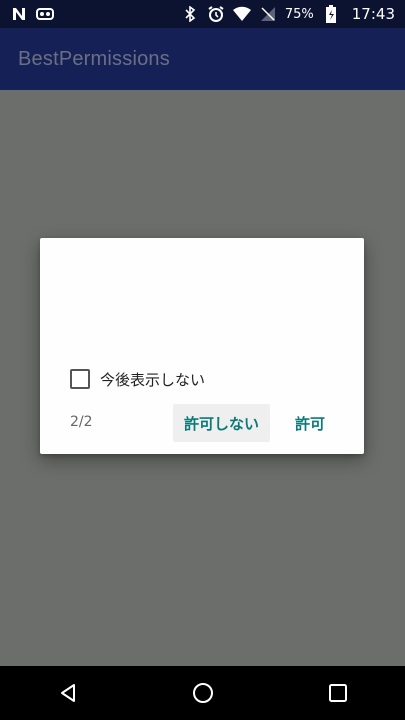  I want to click on dont-show-again-row: 今後表示しない, so click(137, 379).